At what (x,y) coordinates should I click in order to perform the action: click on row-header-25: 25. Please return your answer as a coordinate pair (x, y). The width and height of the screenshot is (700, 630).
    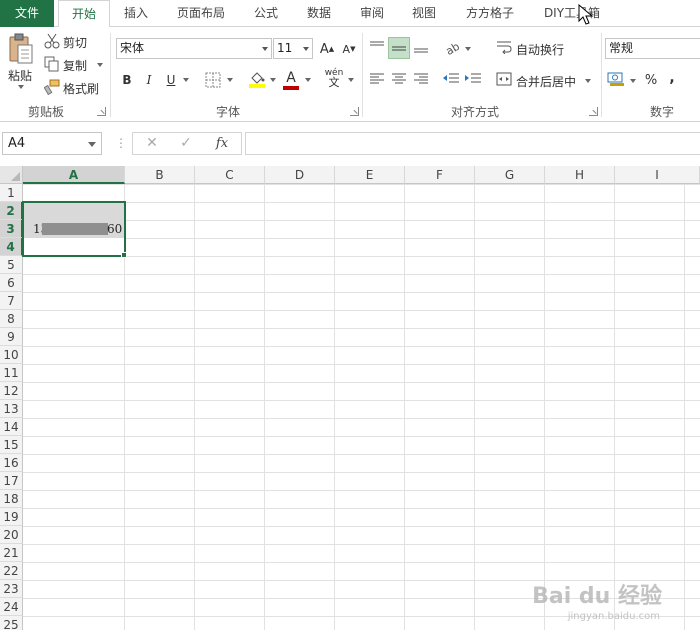
    Looking at the image, I should click on (11, 623).